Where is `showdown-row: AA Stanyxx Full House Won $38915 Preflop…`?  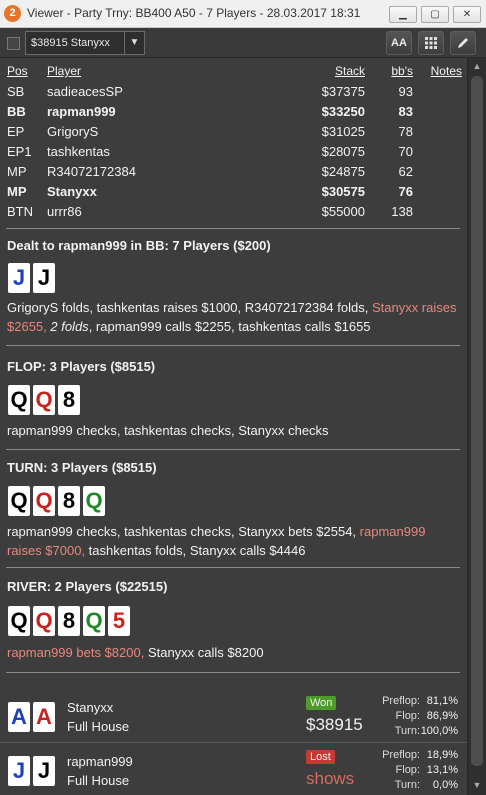 showdown-row: AA Stanyxx Full House Won $38915 Preflop… is located at coordinates (233, 717).